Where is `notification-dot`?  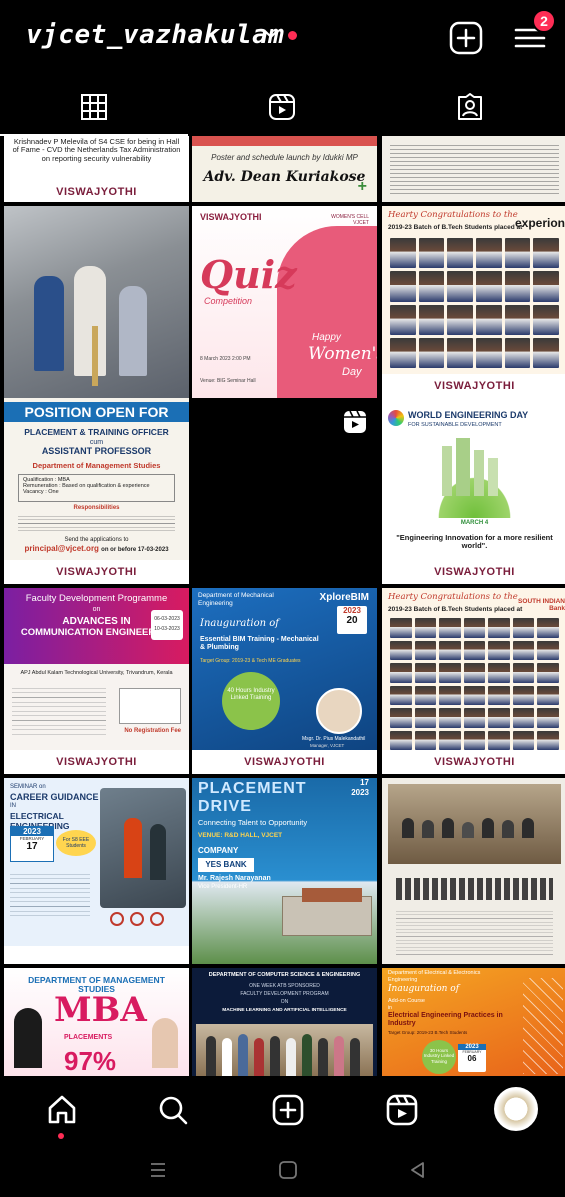 notification-dot is located at coordinates (292, 35).